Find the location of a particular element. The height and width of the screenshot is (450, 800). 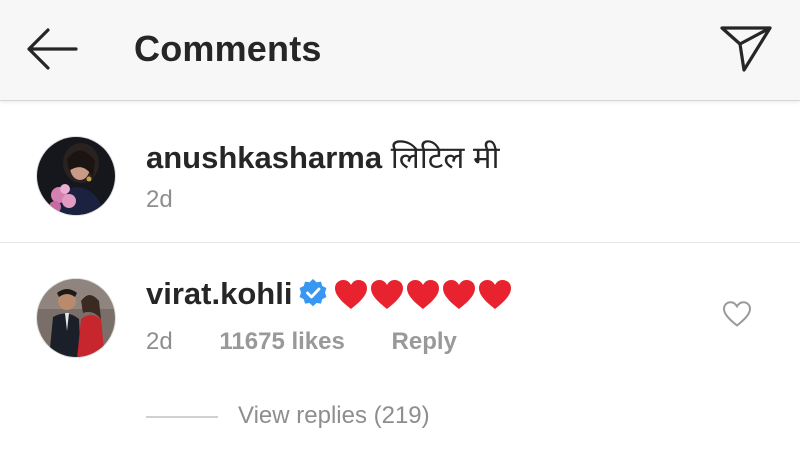

comment-username: virat.kohli is located at coordinates (219, 293).